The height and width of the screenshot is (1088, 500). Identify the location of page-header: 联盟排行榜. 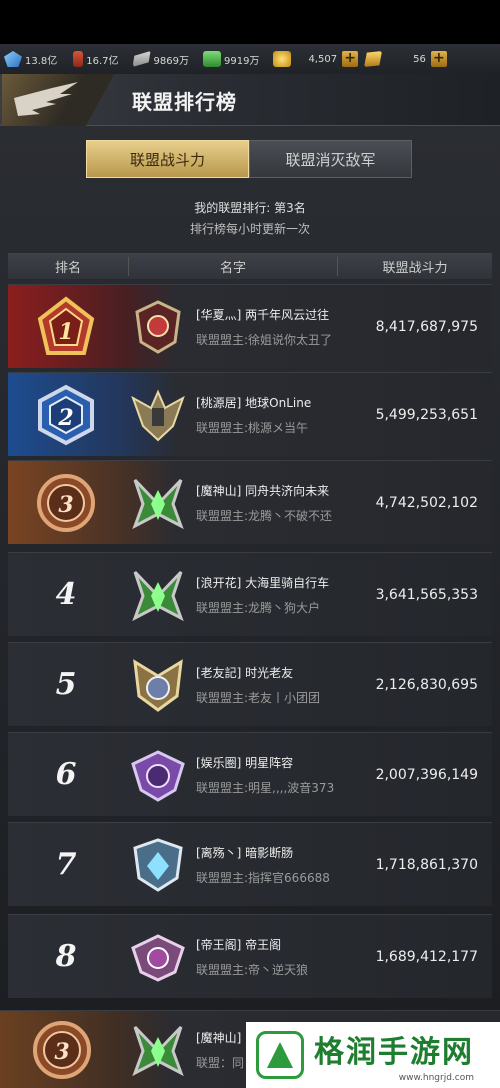
(250, 100).